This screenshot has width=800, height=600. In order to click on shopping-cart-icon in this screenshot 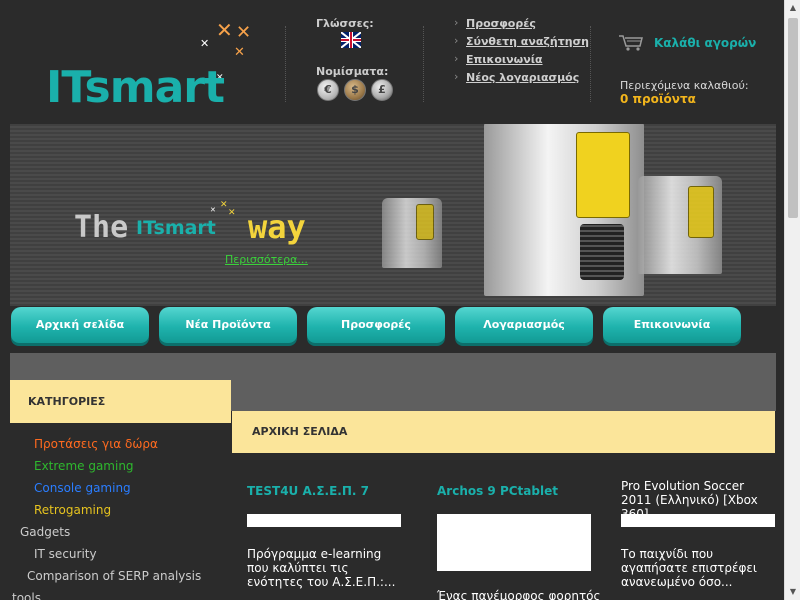, I will do `click(631, 43)`.